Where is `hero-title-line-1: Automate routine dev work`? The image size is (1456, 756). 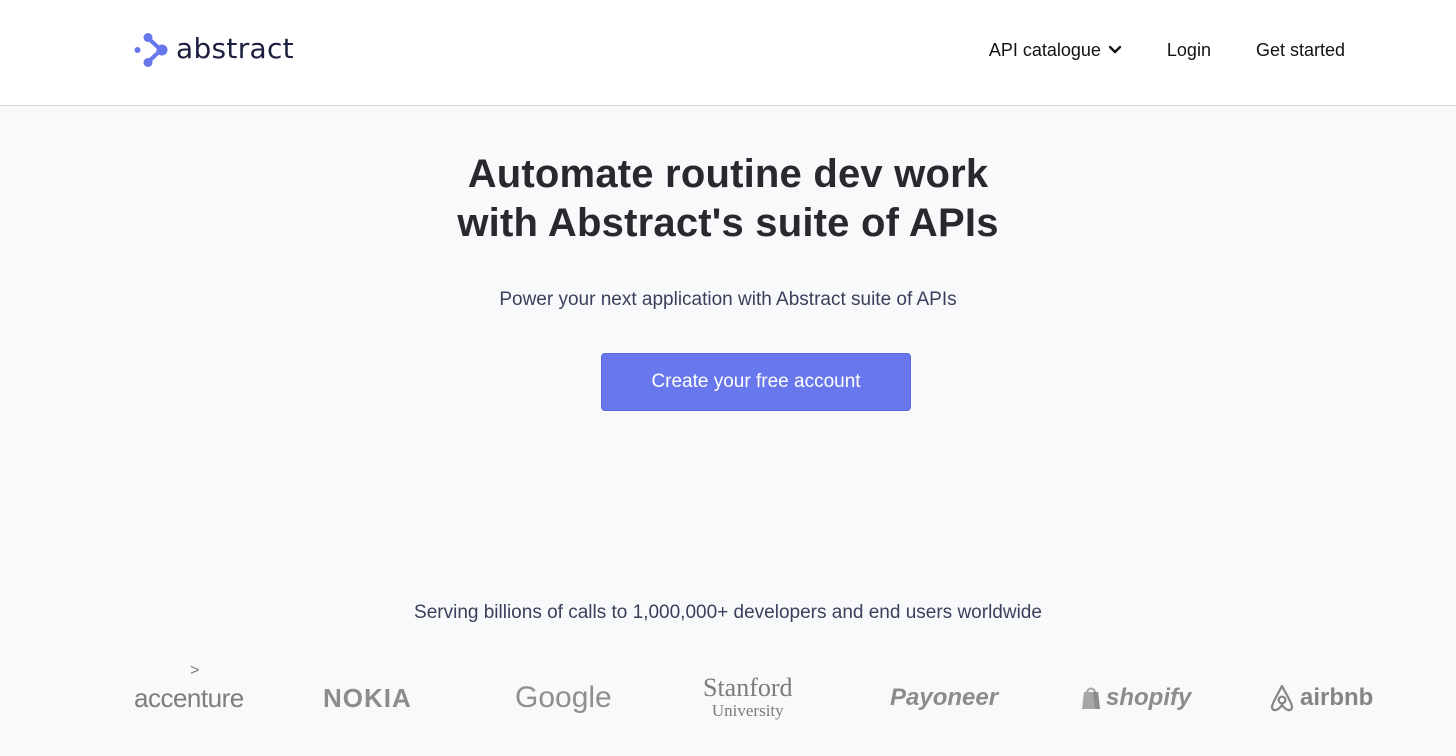
hero-title-line-1: Automate routine dev work is located at coordinates (728, 174).